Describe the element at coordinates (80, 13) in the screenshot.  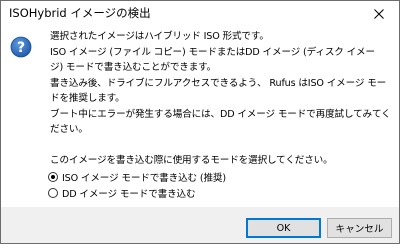
I see `window-title: ISOHybrid イメージの検出` at that location.